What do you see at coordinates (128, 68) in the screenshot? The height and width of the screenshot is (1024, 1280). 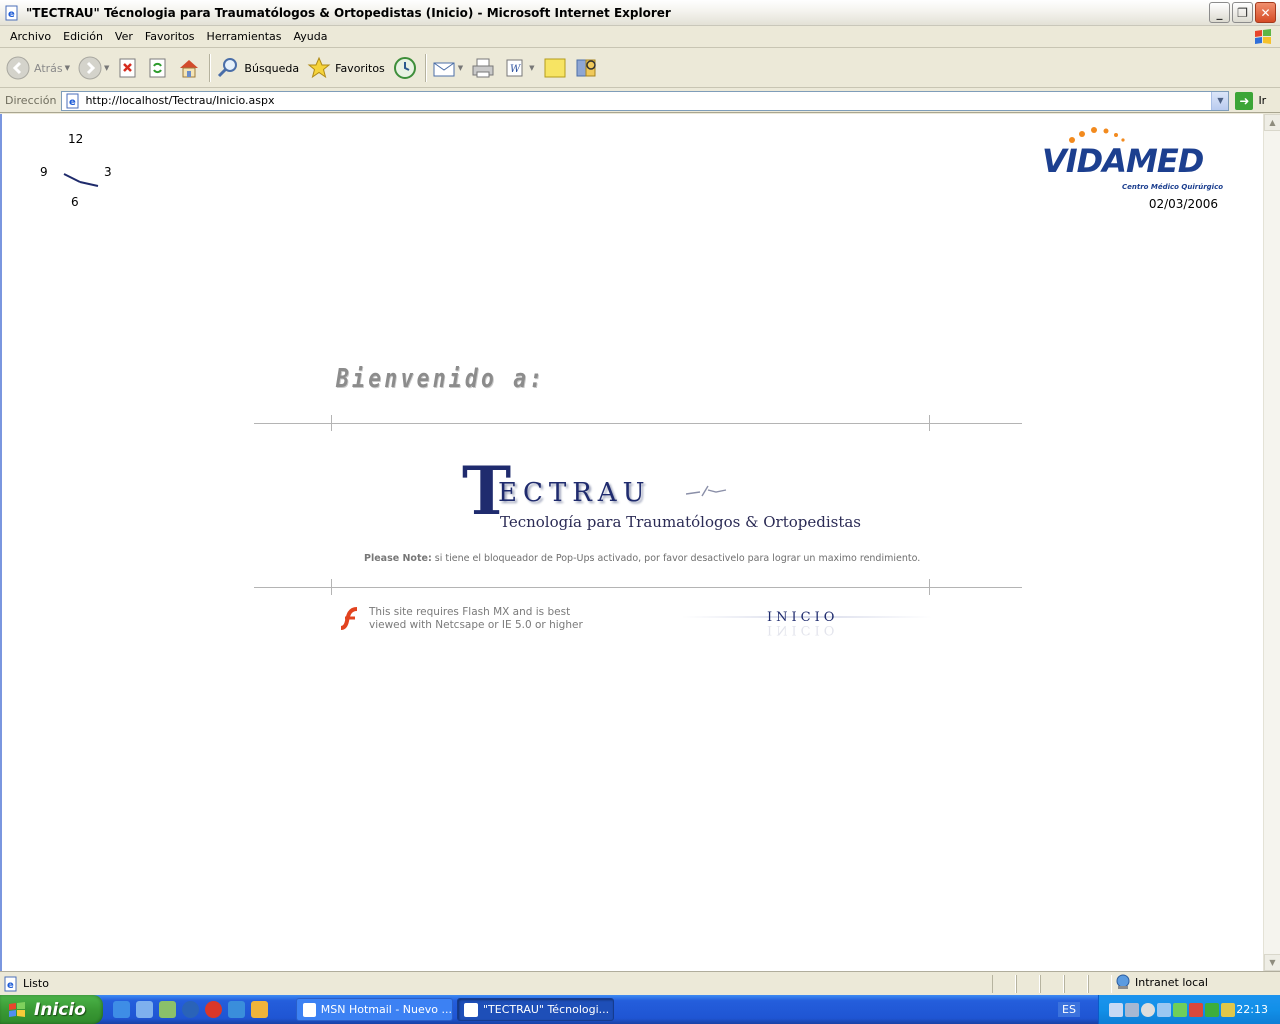 I see `stop-button` at bounding box center [128, 68].